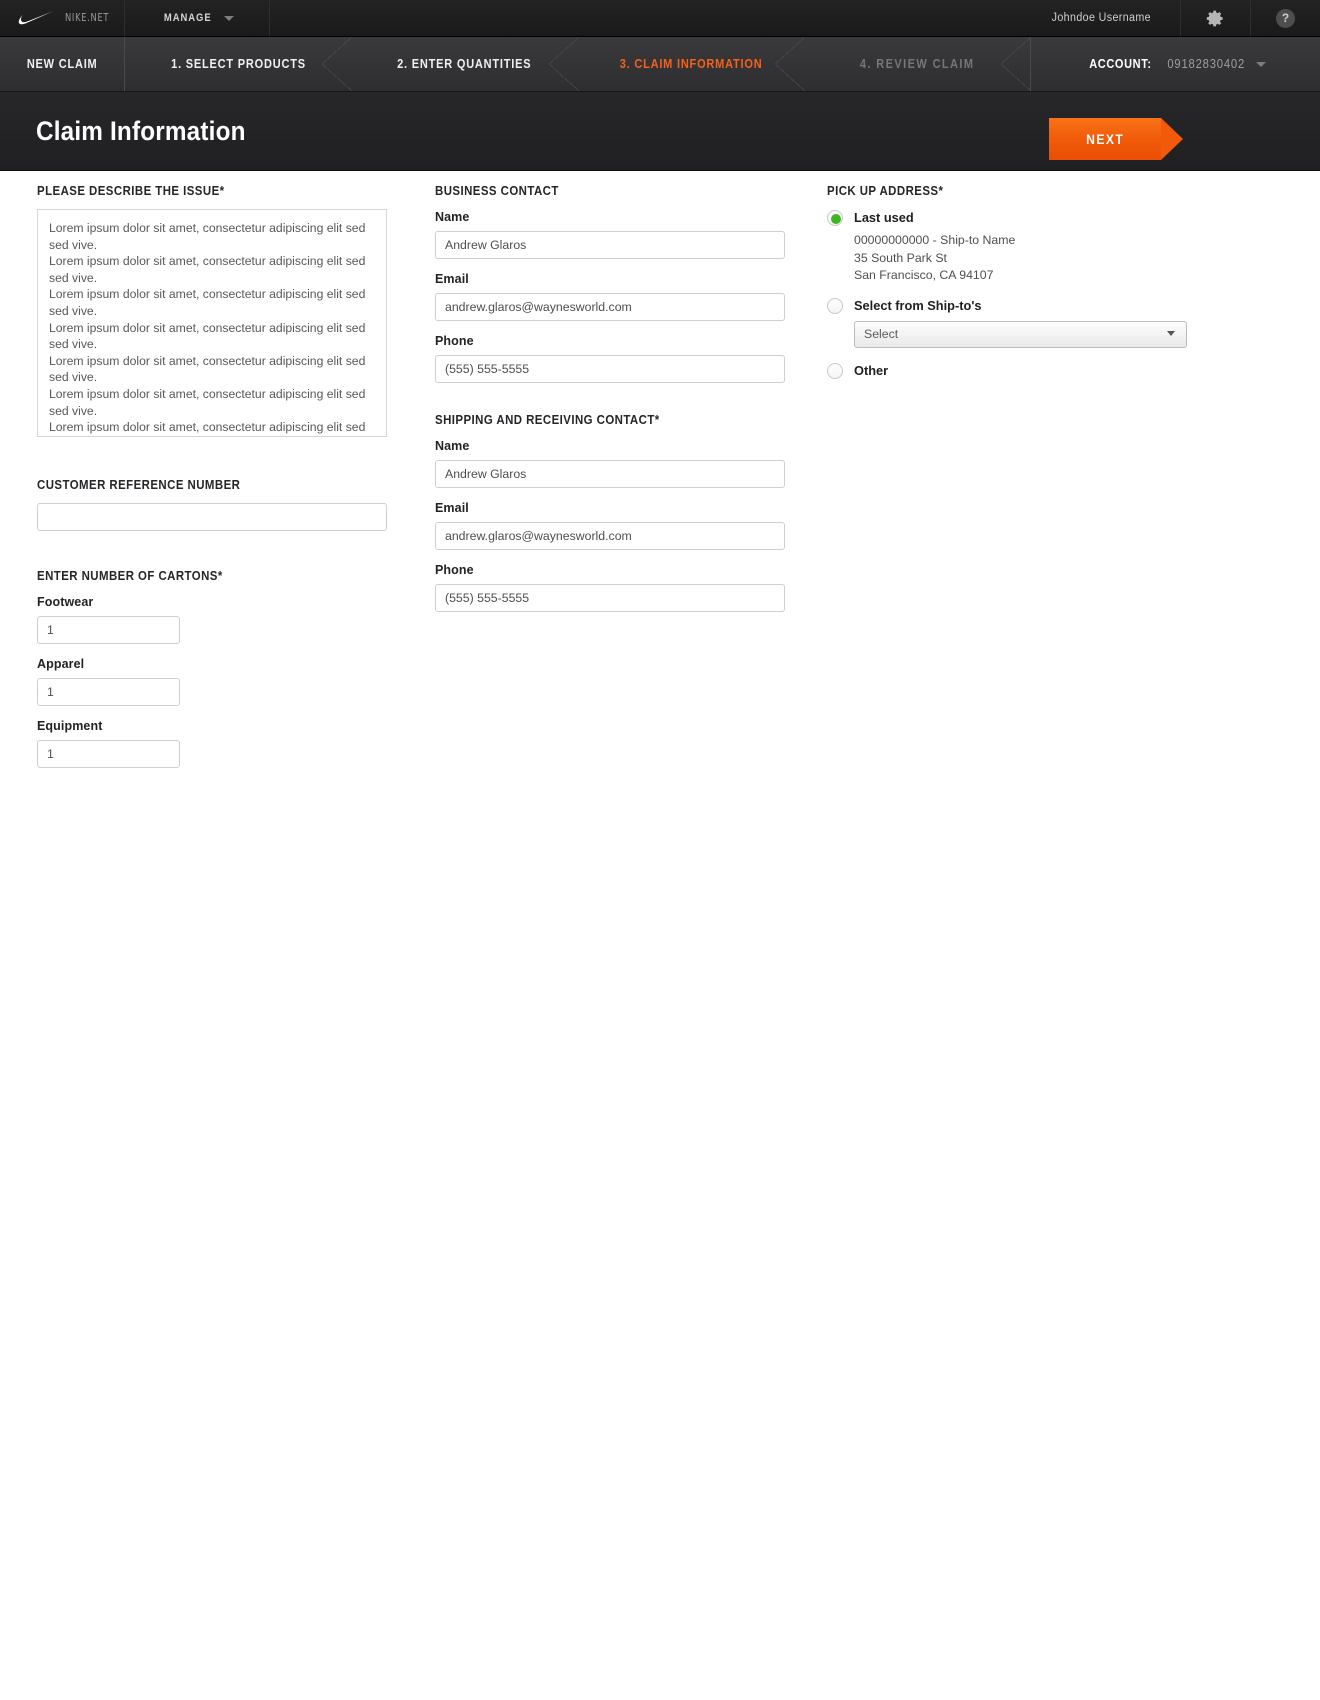 This screenshot has width=1320, height=1700. I want to click on step-2-label: 2. ENTER QUANTITIES, so click(464, 64).